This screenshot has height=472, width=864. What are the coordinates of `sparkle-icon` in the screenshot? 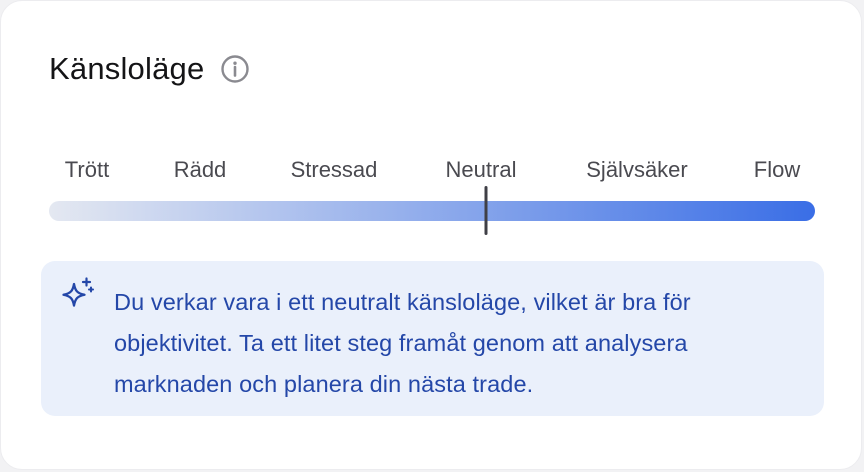 It's located at (78, 295).